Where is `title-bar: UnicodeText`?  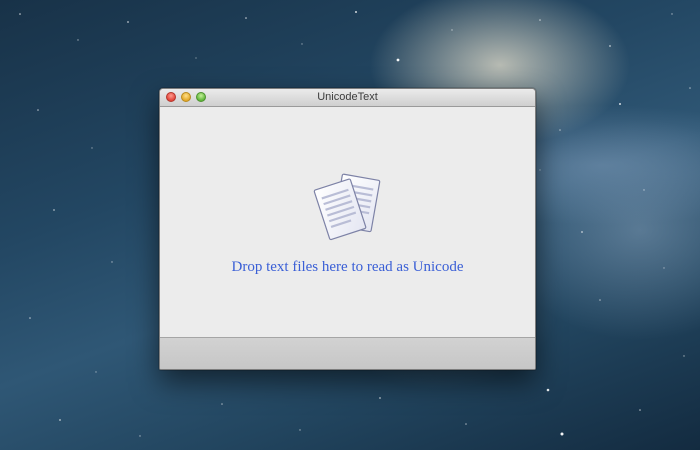 title-bar: UnicodeText is located at coordinates (347, 98).